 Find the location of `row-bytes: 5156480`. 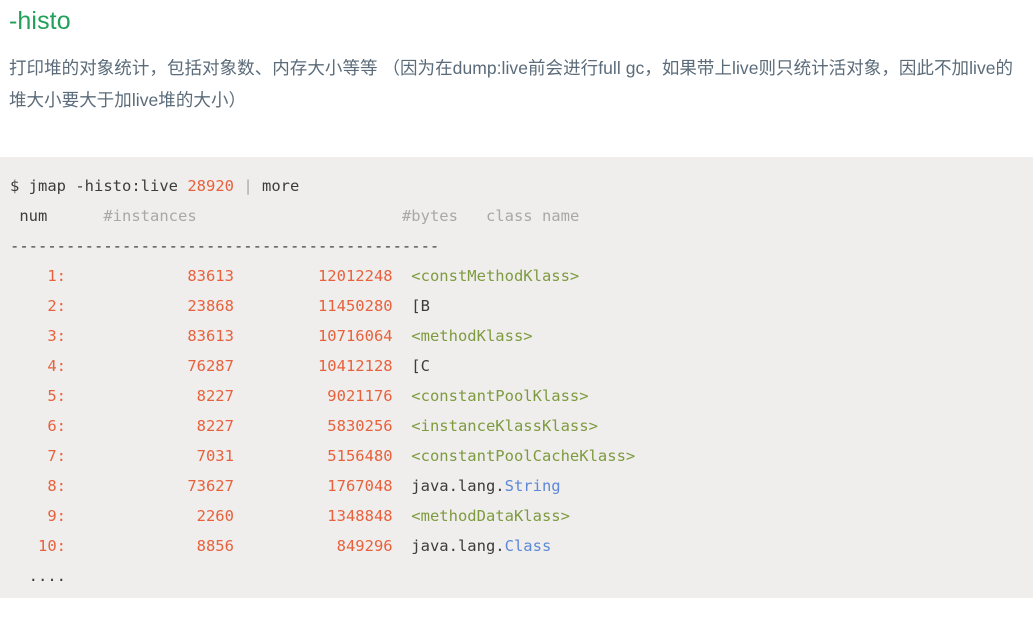

row-bytes: 5156480 is located at coordinates (313, 456).